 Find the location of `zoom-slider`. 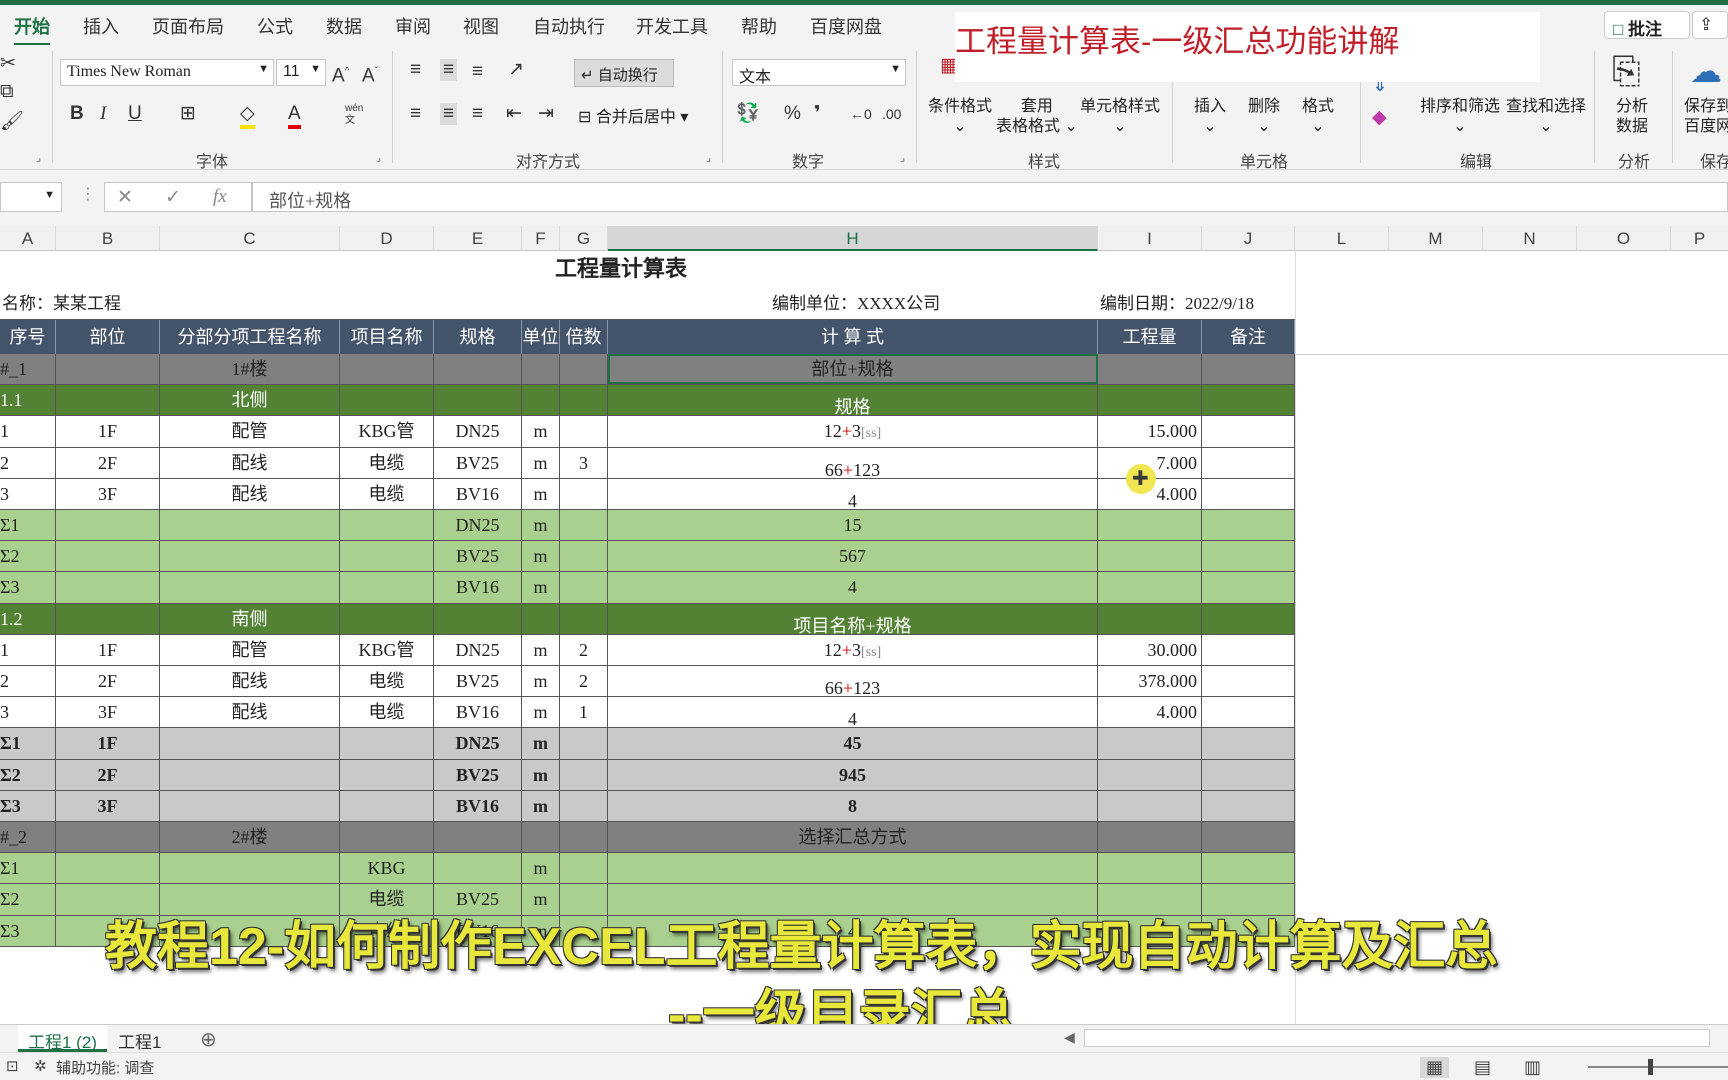

zoom-slider is located at coordinates (1658, 1067).